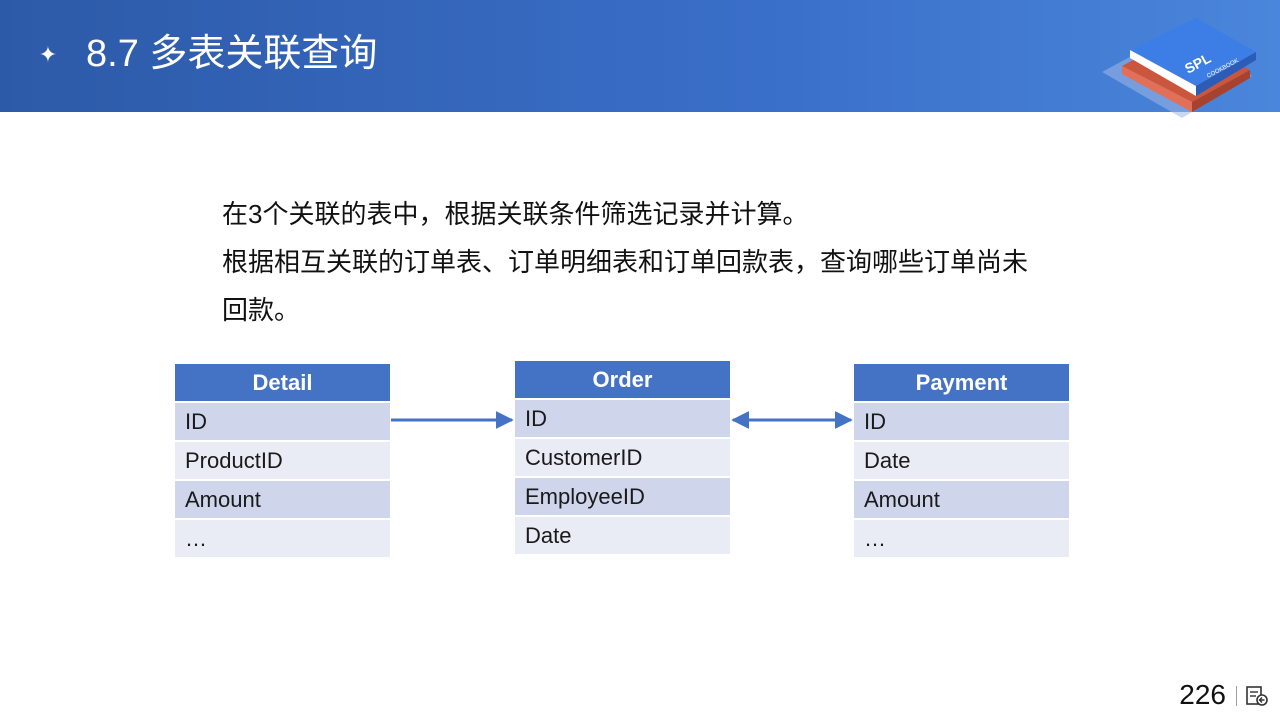 This screenshot has height=720, width=1280. What do you see at coordinates (282, 382) in the screenshot?
I see `table-detail-header: Detail` at bounding box center [282, 382].